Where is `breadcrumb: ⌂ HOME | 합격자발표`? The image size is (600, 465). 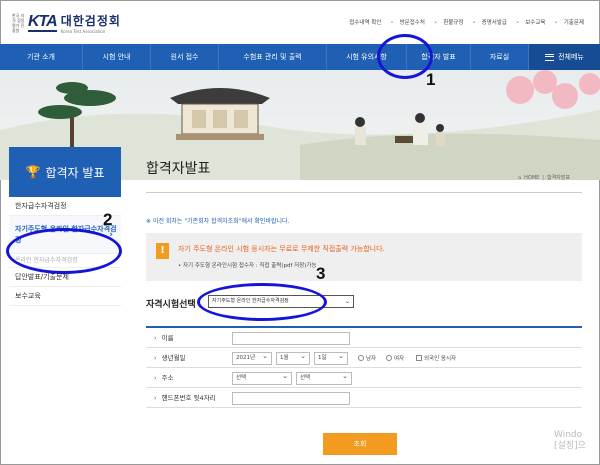
breadcrumb: ⌂ HOME | 합격자발표 is located at coordinates (543, 178).